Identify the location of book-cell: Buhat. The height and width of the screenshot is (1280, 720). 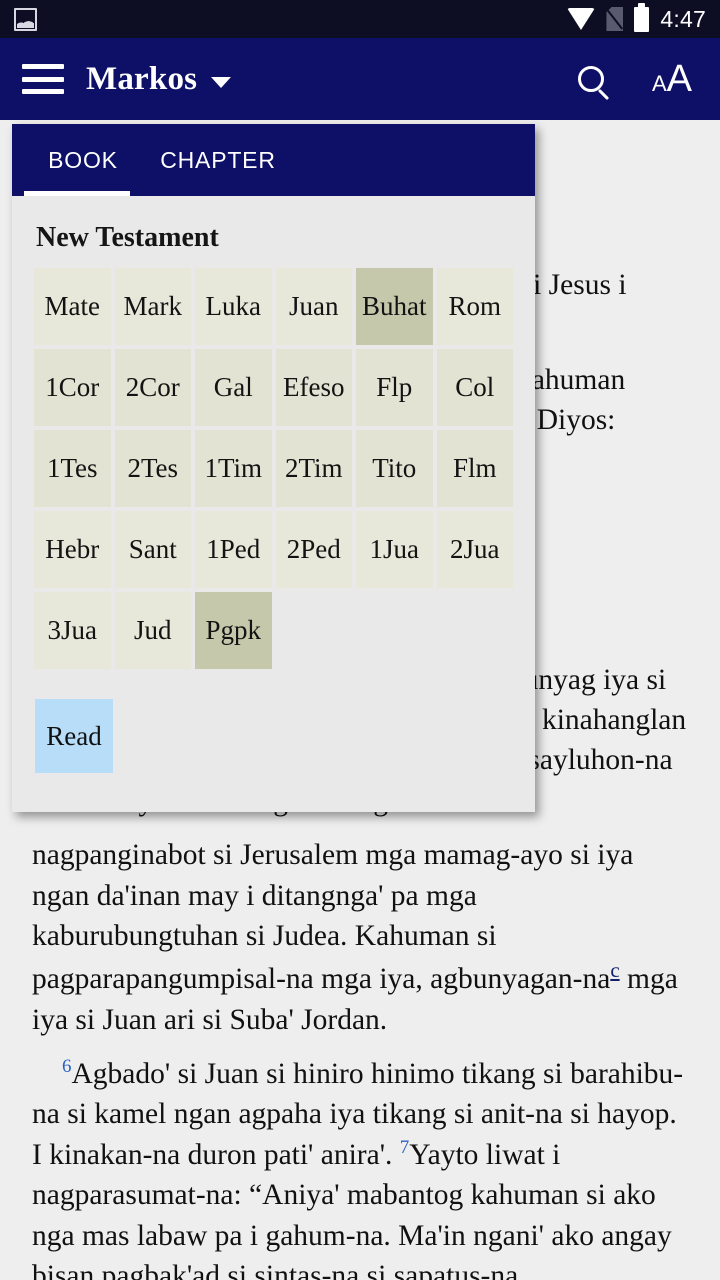
(394, 306).